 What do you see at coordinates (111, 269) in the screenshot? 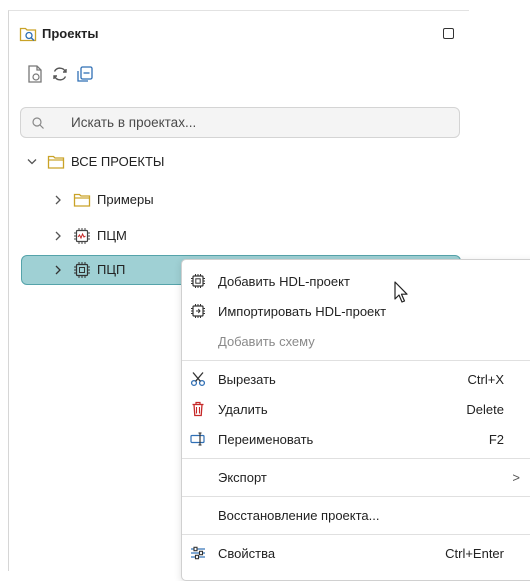
I see `tree-item-label: ПЦП` at bounding box center [111, 269].